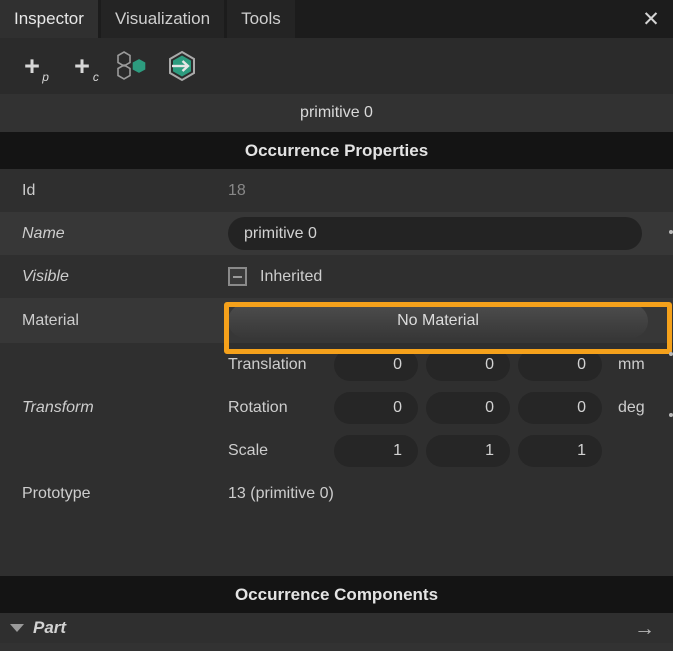 The image size is (673, 651). I want to click on id-value: 18, so click(237, 190).